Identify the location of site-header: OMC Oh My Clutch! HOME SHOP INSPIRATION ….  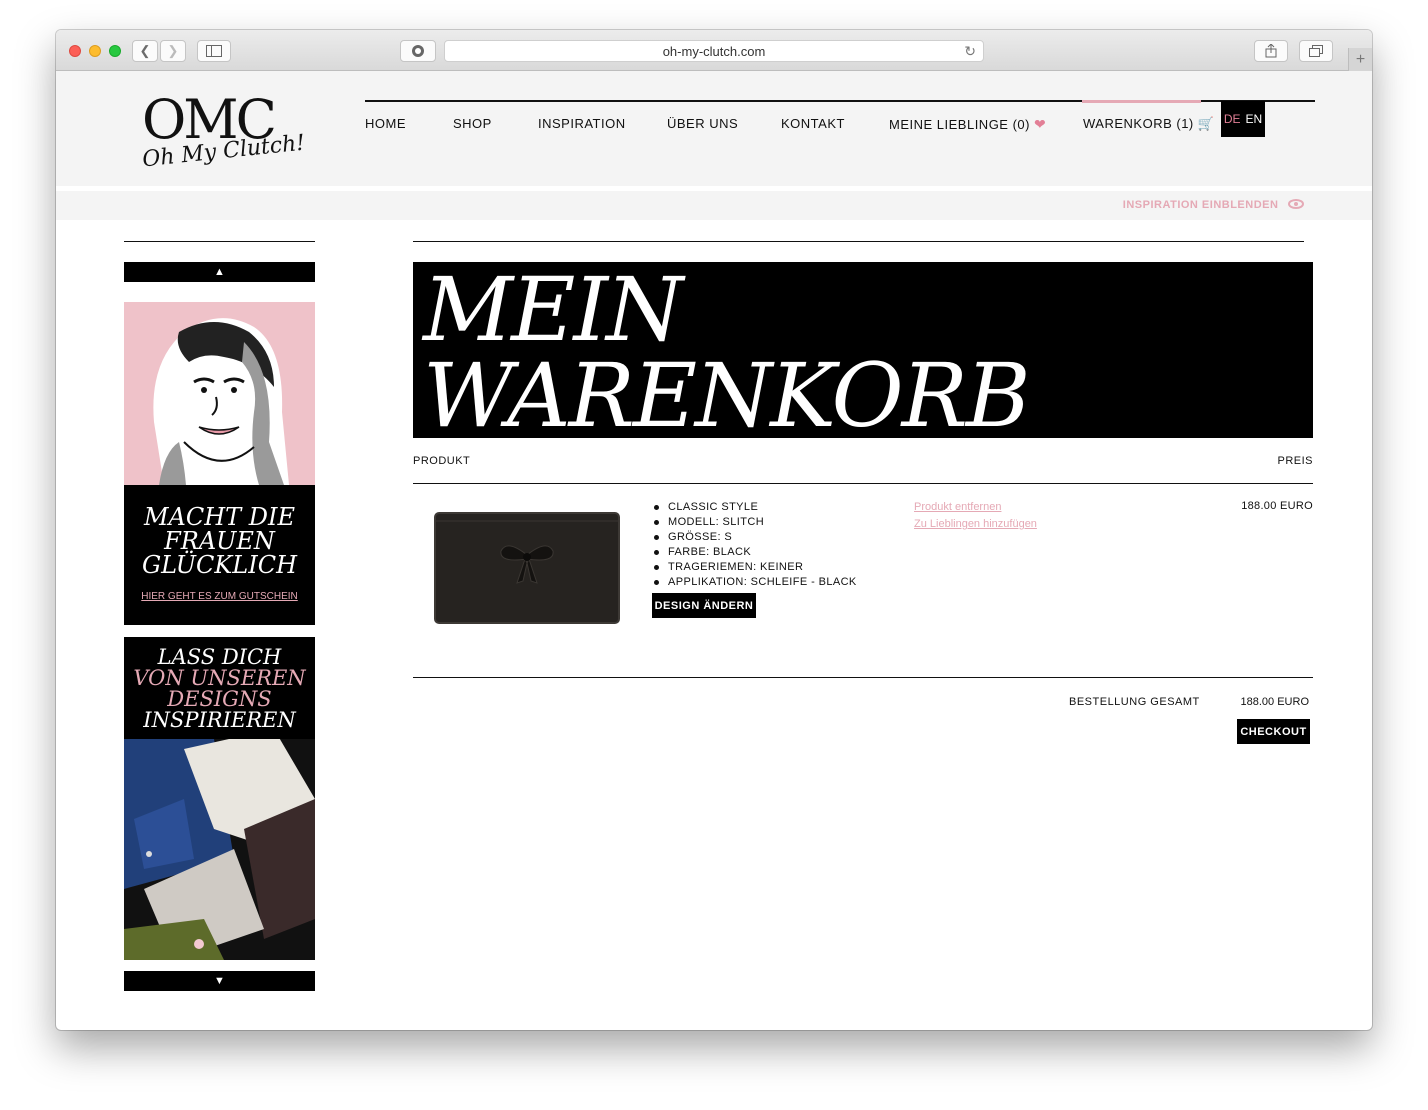
(714, 128).